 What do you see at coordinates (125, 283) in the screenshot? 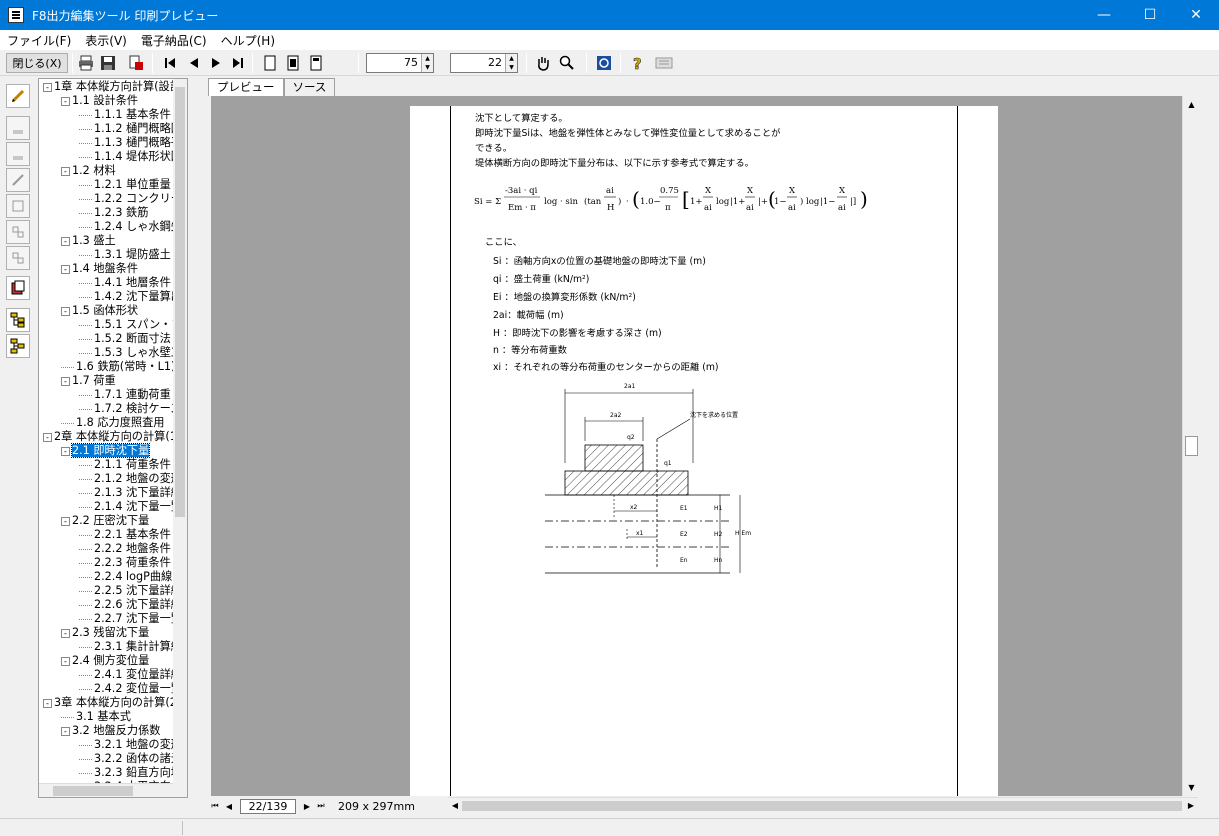
I see `tree-item: 1.4.1 地層条件` at bounding box center [125, 283].